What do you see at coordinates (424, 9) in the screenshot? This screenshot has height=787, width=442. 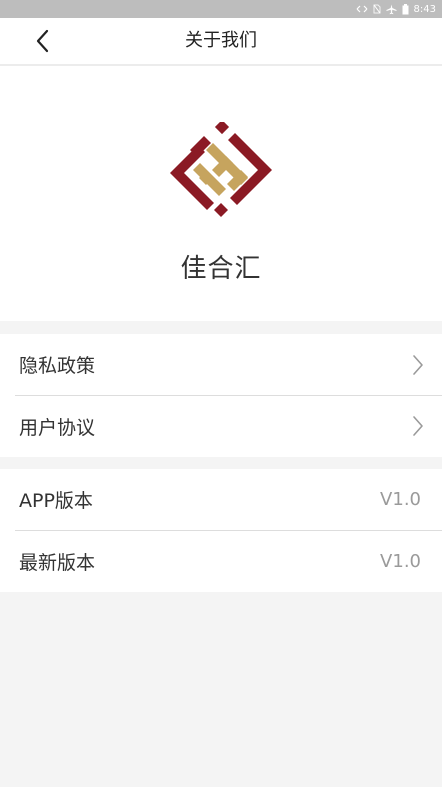 I see `status-time: 8:43` at bounding box center [424, 9].